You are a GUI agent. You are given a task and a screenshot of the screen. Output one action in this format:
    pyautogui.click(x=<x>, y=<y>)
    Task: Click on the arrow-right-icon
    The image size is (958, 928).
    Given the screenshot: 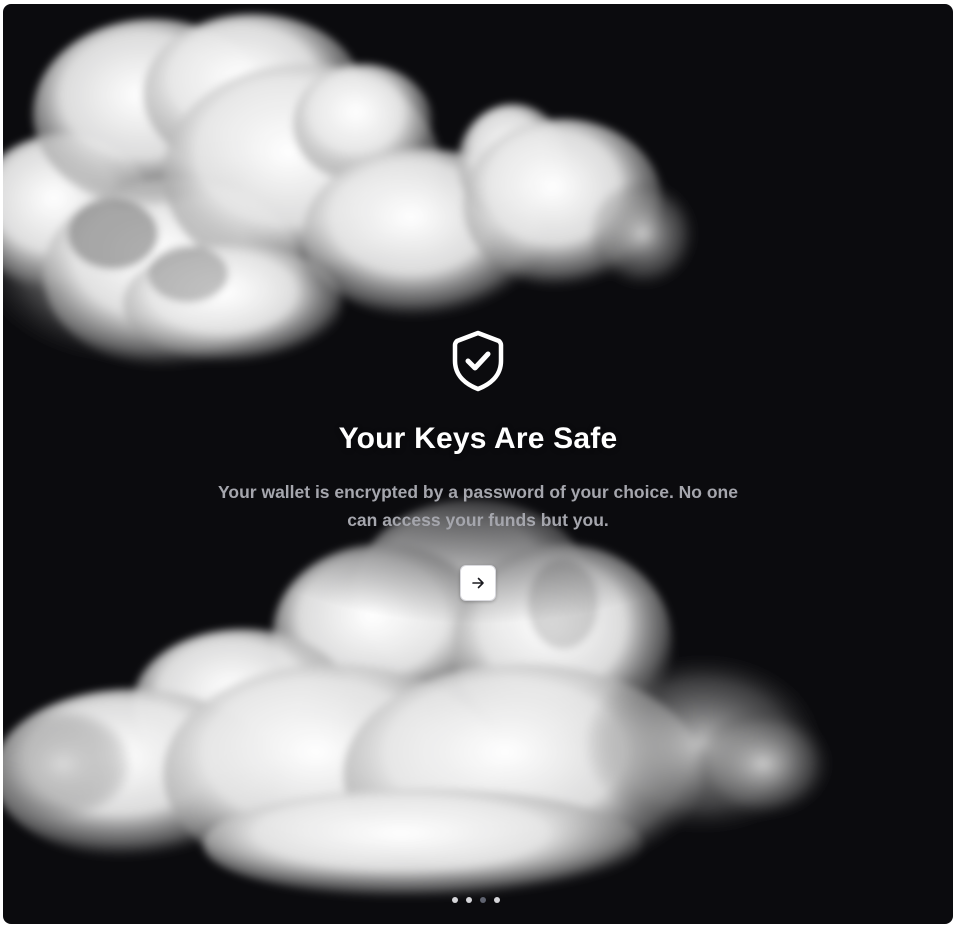 What is the action you would take?
    pyautogui.click(x=478, y=583)
    